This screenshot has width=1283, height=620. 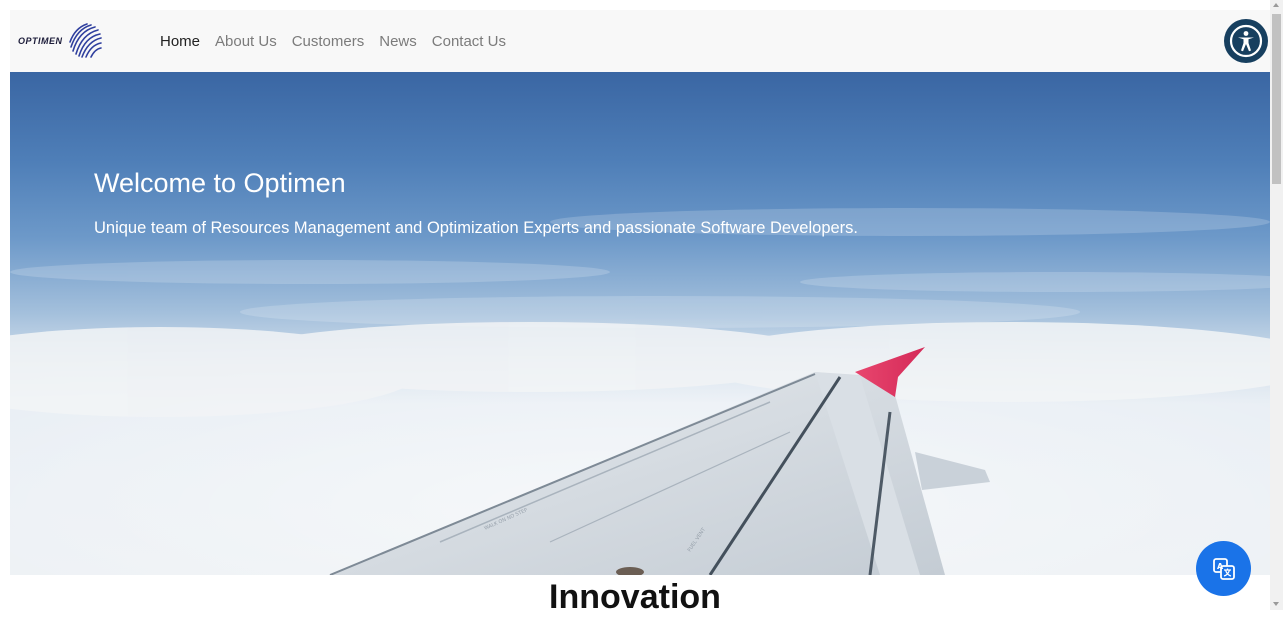 I want to click on accessibility-icon, so click(x=1246, y=41).